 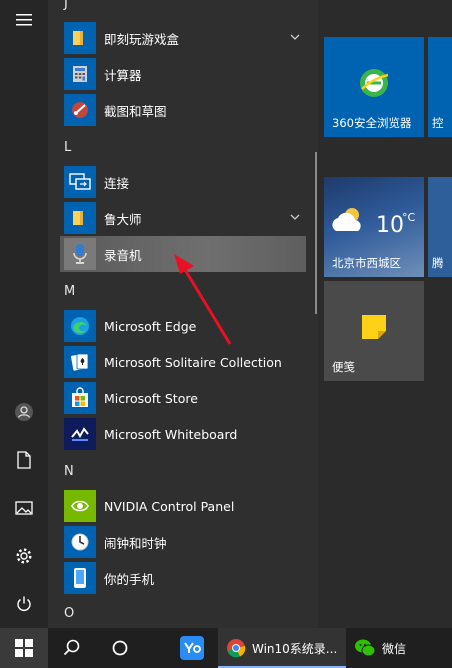 I want to click on weather-unit: °C, so click(x=409, y=217).